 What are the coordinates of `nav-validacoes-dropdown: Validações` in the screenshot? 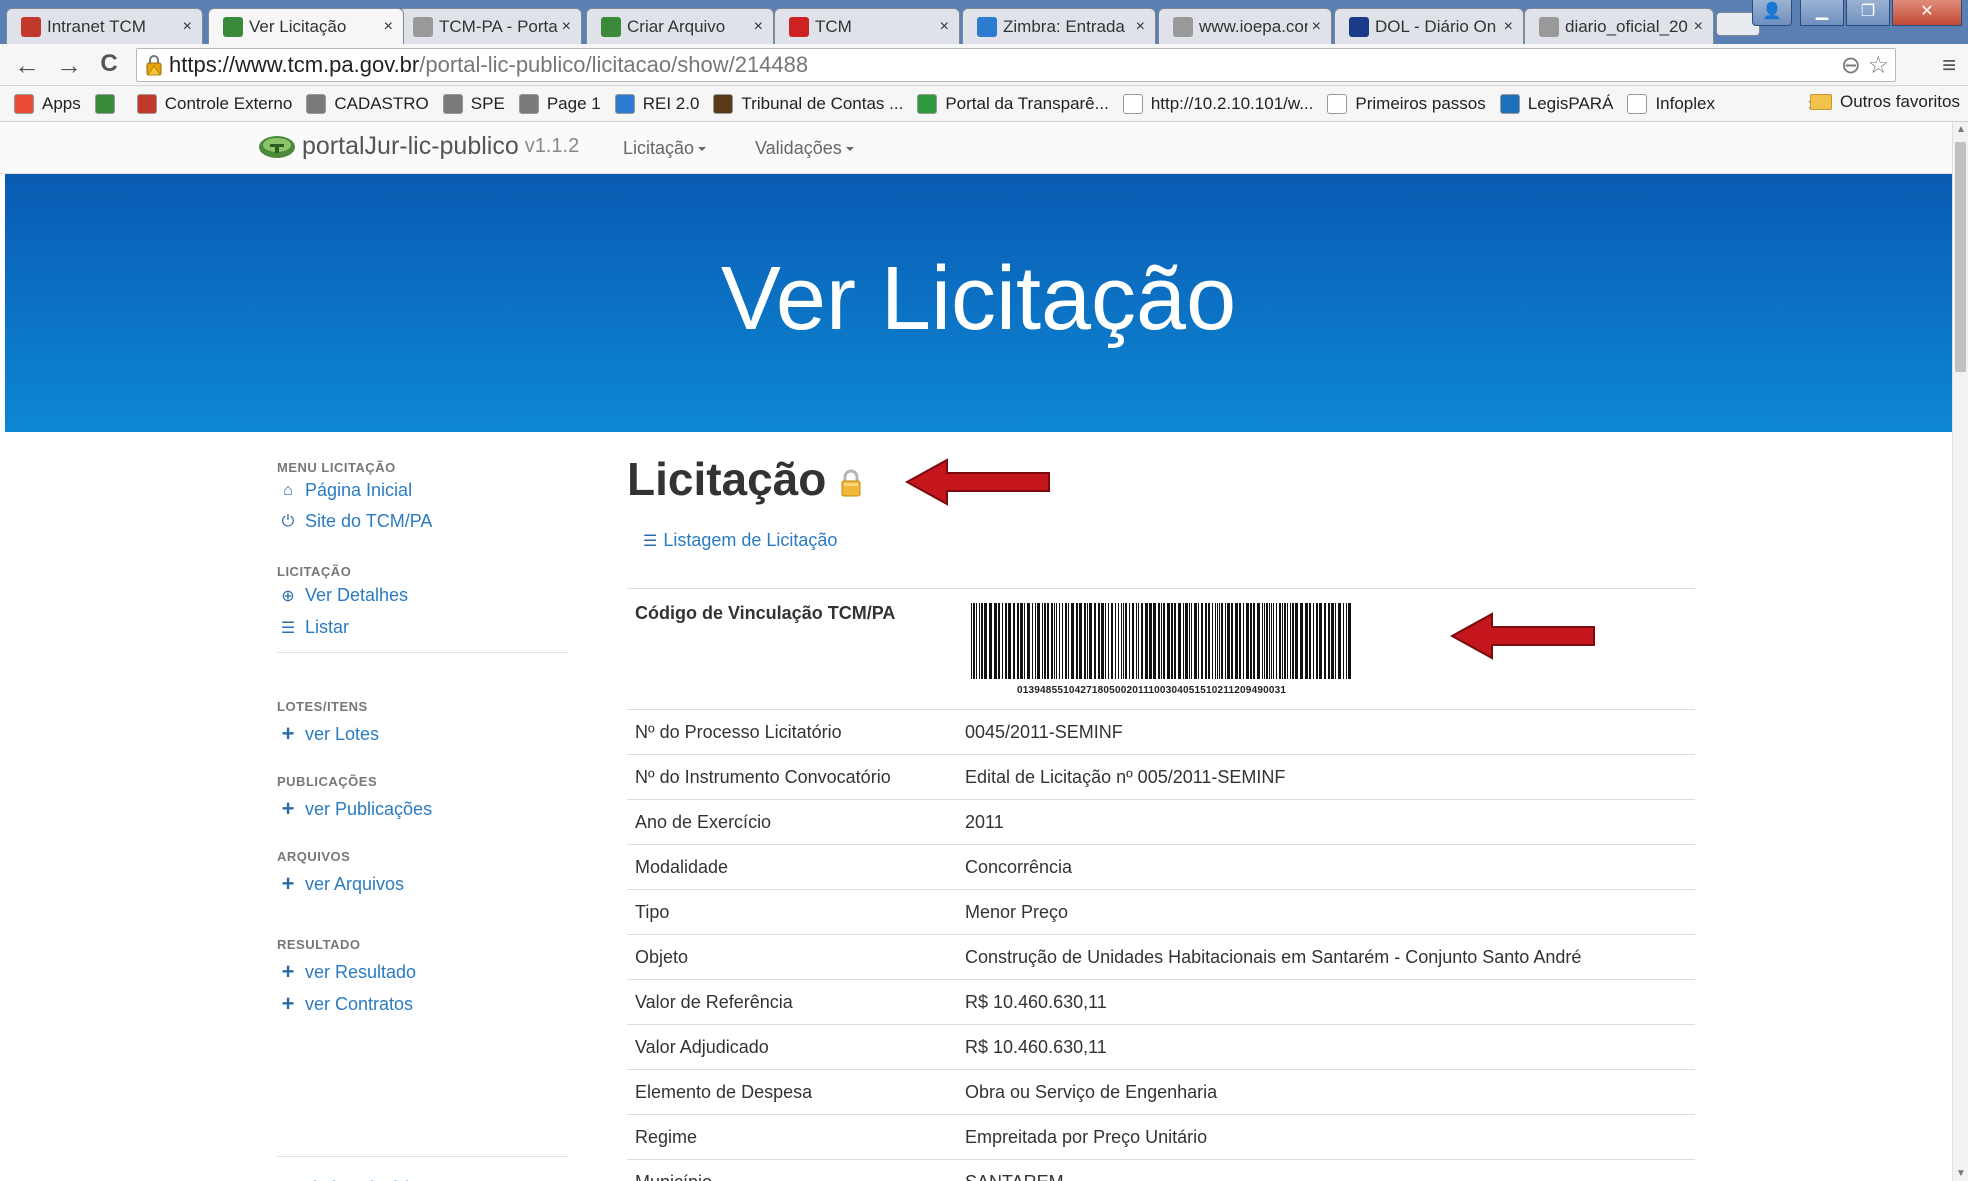 It's located at (804, 148).